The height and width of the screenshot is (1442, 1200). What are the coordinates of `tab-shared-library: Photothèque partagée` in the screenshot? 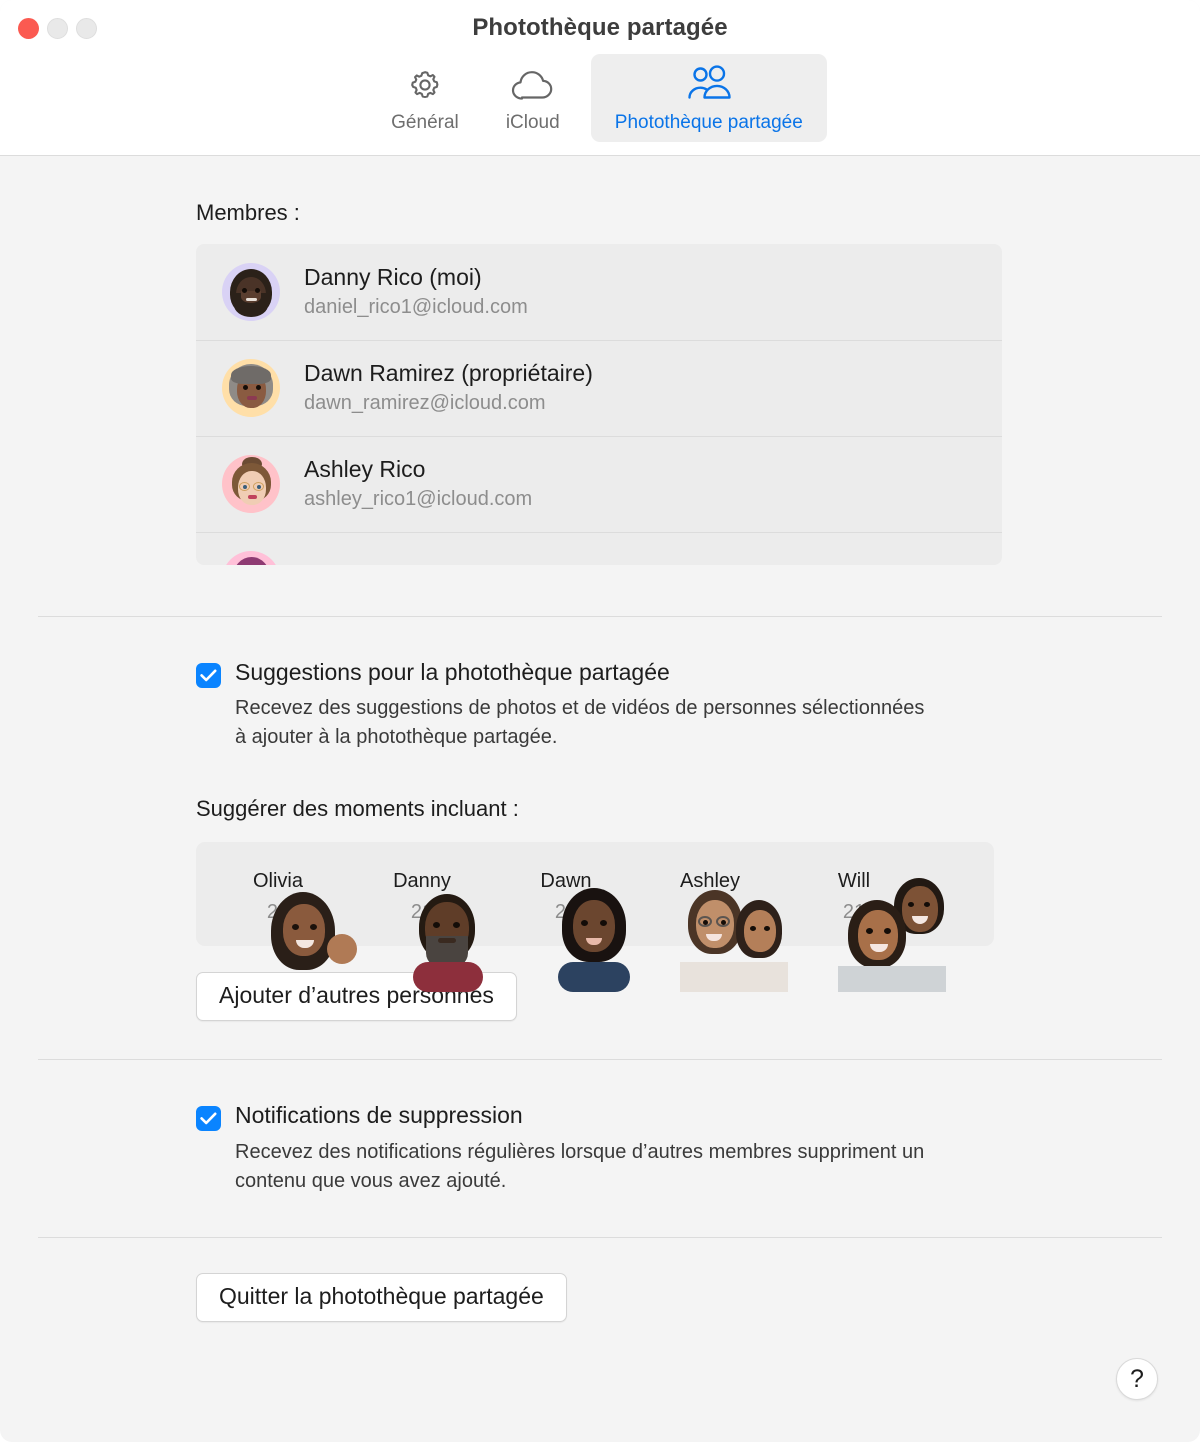 It's located at (708, 98).